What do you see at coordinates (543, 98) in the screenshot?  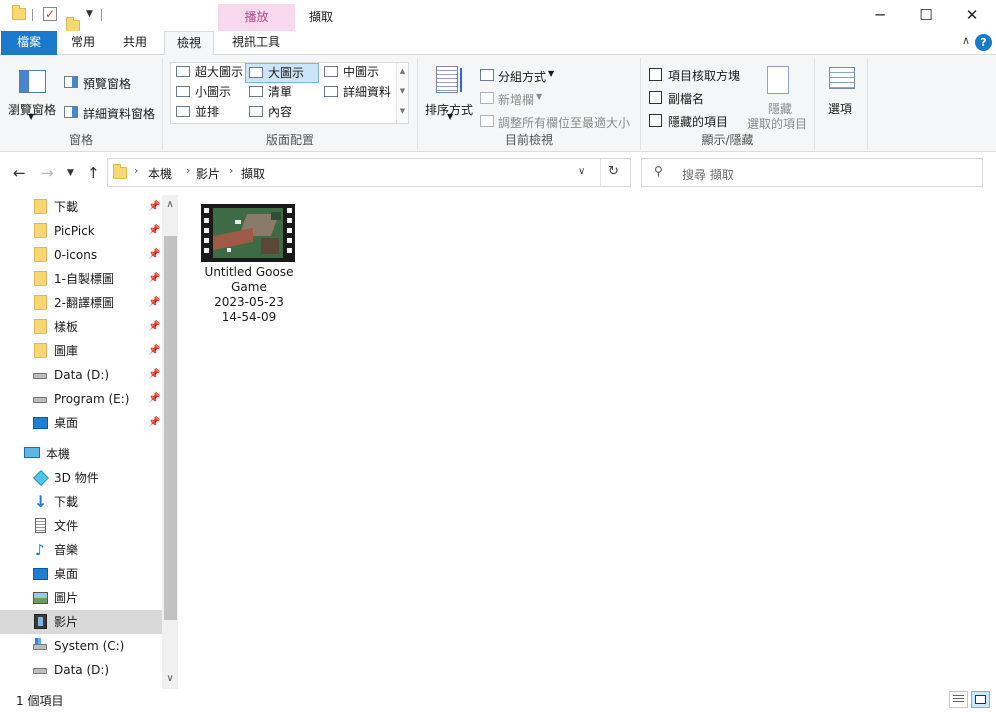 I see `add-columns-button: 新增欄 ▼` at bounding box center [543, 98].